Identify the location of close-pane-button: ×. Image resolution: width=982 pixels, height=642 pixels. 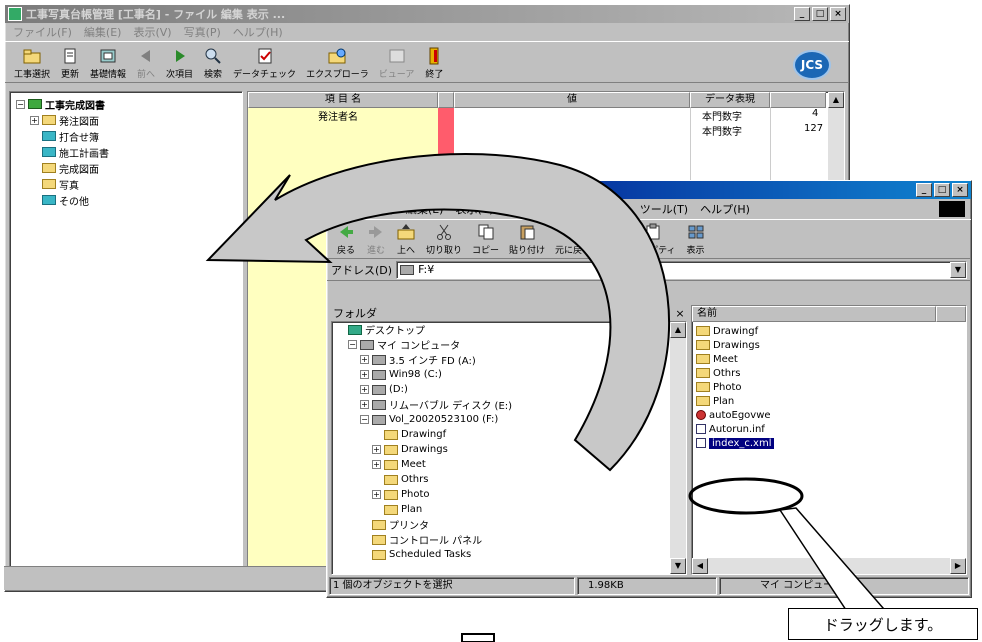
(680, 313).